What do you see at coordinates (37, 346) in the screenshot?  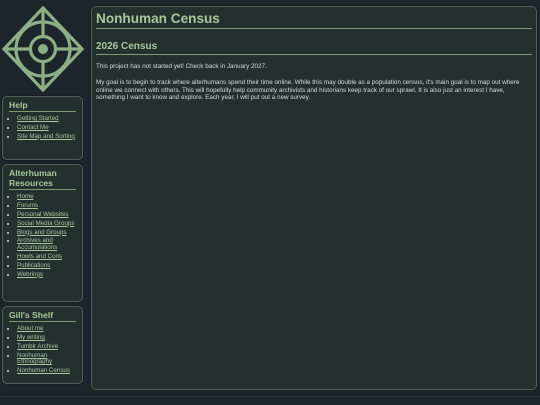 I see `nav-link-tumblr-archive: Tumblr Archive` at bounding box center [37, 346].